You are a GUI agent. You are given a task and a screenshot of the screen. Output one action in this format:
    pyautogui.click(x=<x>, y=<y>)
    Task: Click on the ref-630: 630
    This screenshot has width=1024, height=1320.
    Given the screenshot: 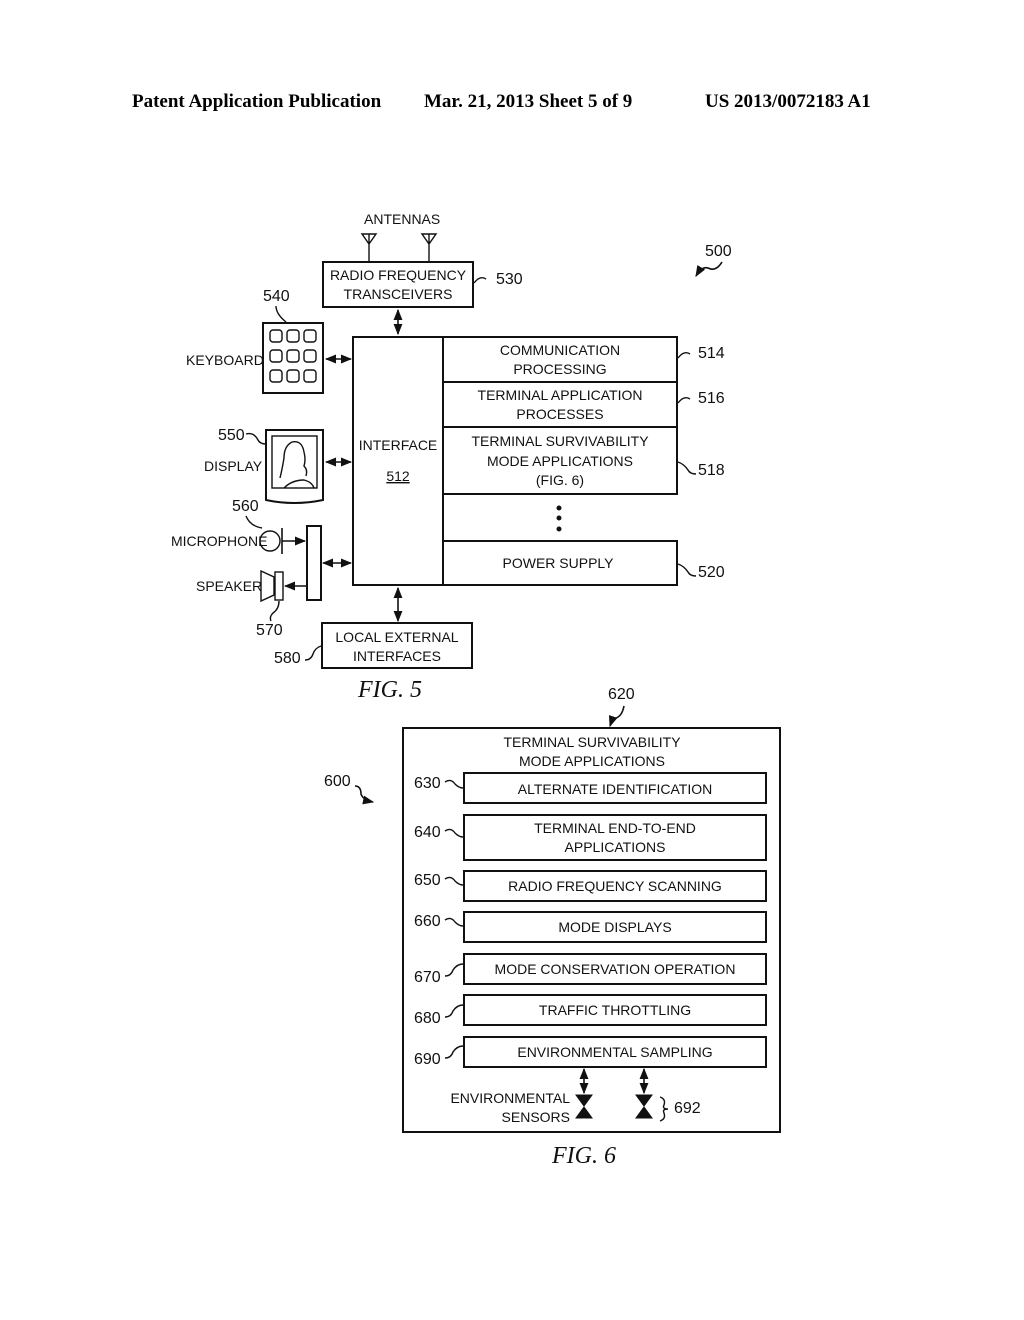 What is the action you would take?
    pyautogui.click(x=427, y=783)
    